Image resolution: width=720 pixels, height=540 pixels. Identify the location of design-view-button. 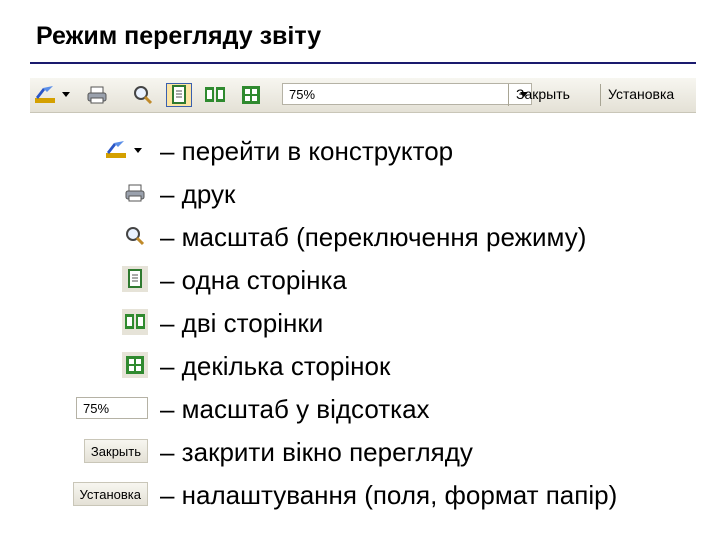
(45, 95).